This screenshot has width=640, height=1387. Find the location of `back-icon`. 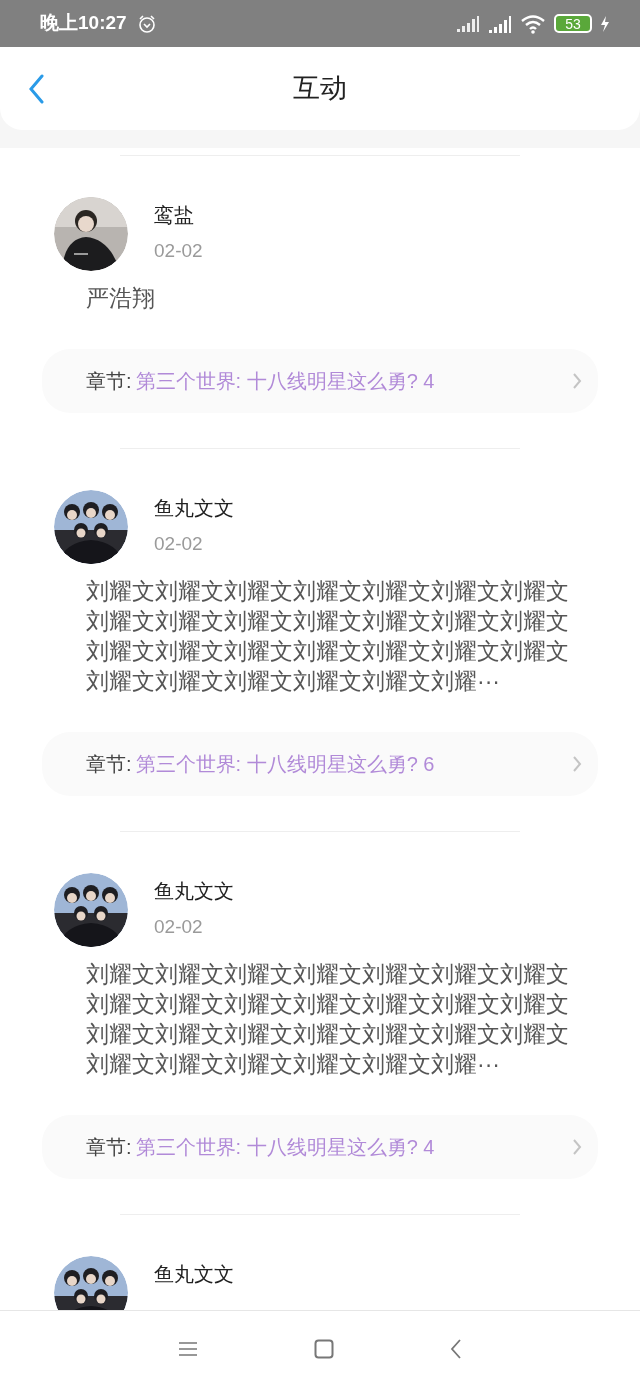

back-icon is located at coordinates (456, 1349).